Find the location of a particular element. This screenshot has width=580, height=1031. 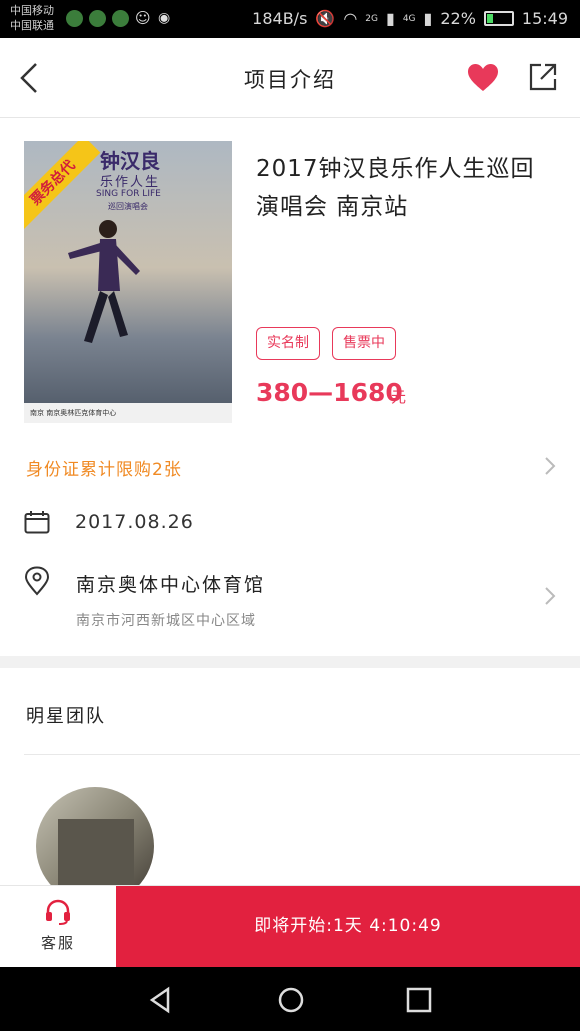

carrier-1: 中国移动 is located at coordinates (32, 10).